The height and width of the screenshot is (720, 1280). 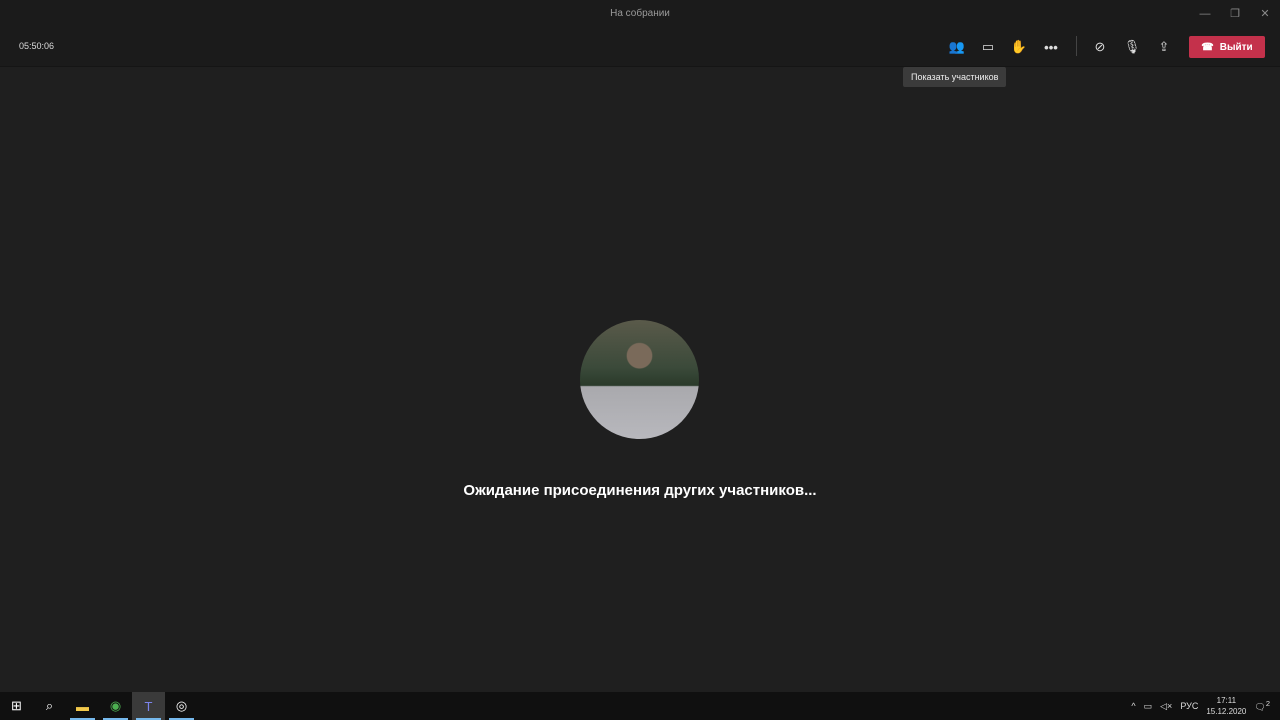 I want to click on obs-icon: ◎, so click(x=181, y=706).